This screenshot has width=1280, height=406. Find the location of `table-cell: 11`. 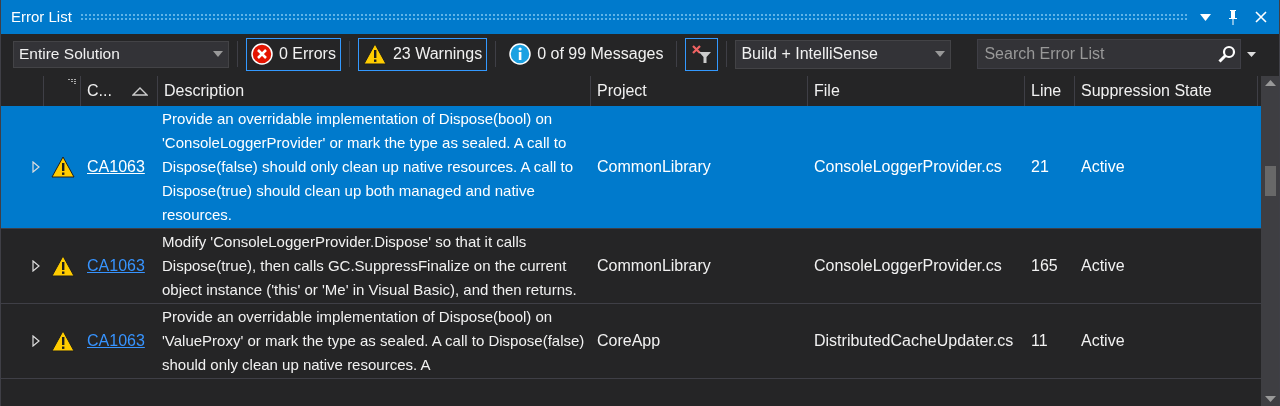

table-cell: 11 is located at coordinates (1039, 340).